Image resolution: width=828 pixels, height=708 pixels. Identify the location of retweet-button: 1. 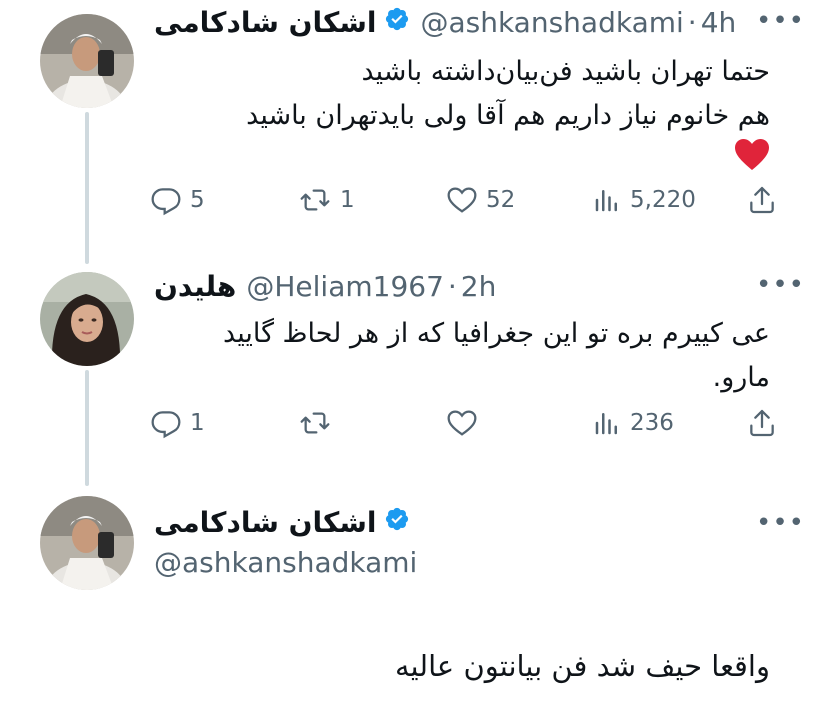
(326, 200).